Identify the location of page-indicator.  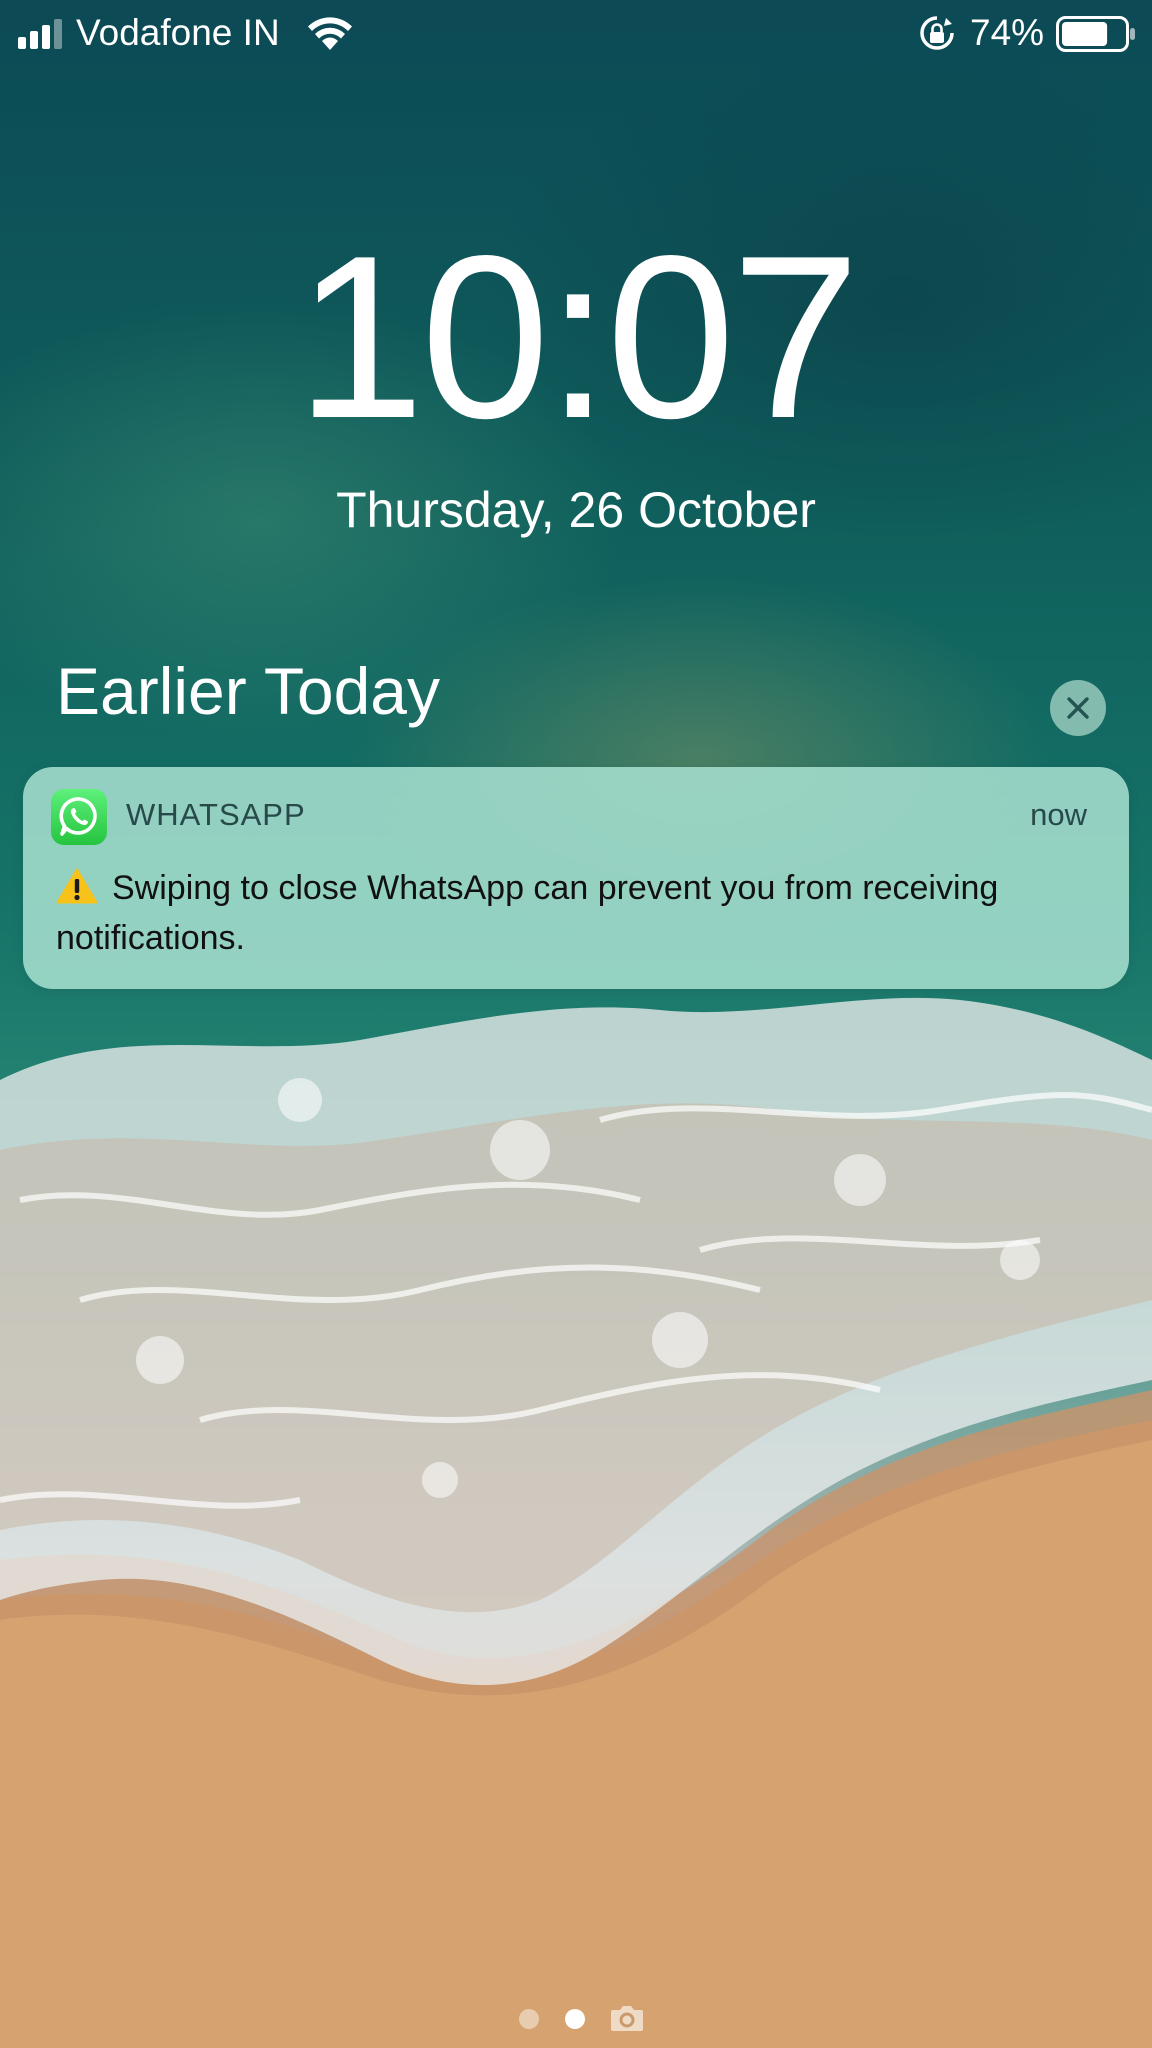
(576, 2018).